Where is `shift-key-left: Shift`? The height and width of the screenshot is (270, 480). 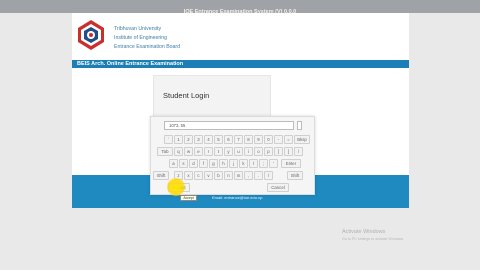 shift-key-left: Shift is located at coordinates (161, 175).